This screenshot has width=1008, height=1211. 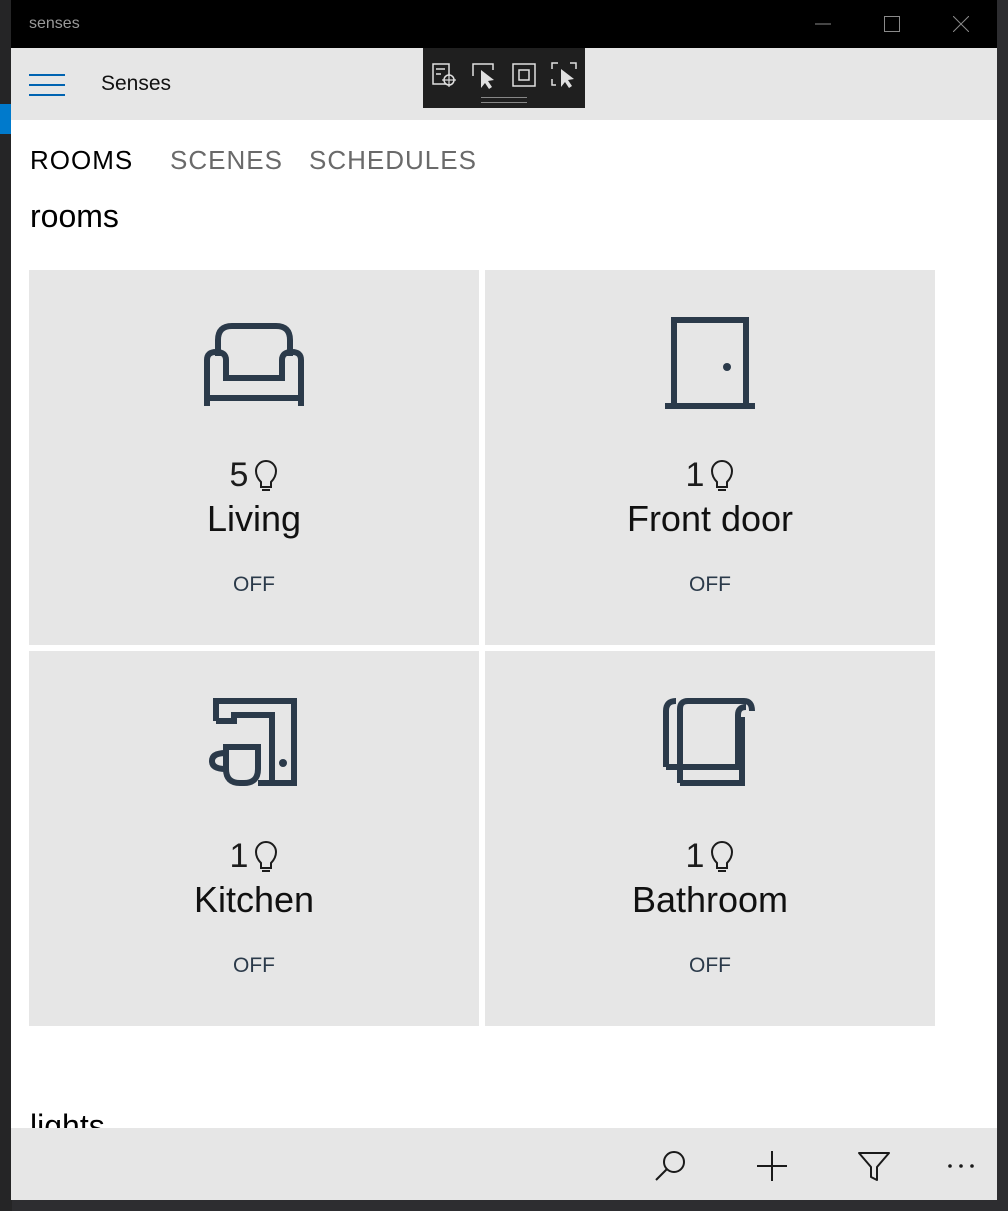 I want to click on light-count-value: 5, so click(x=239, y=475).